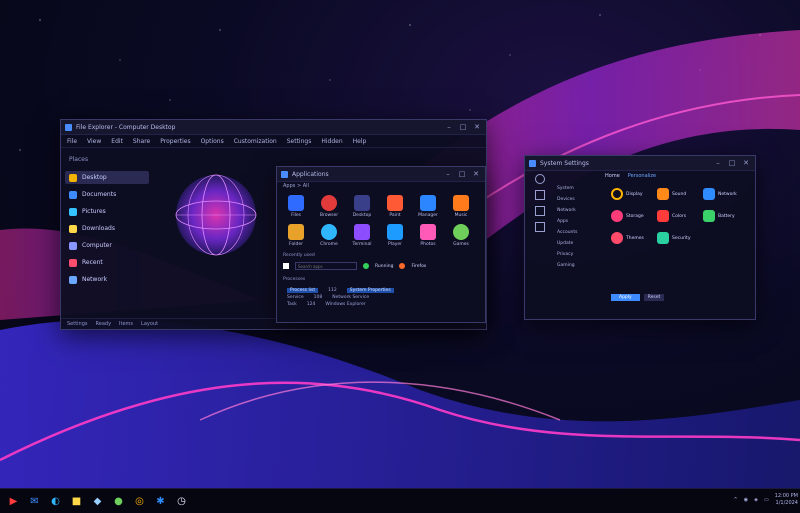  I want to click on status-layout: Layout, so click(149, 324).